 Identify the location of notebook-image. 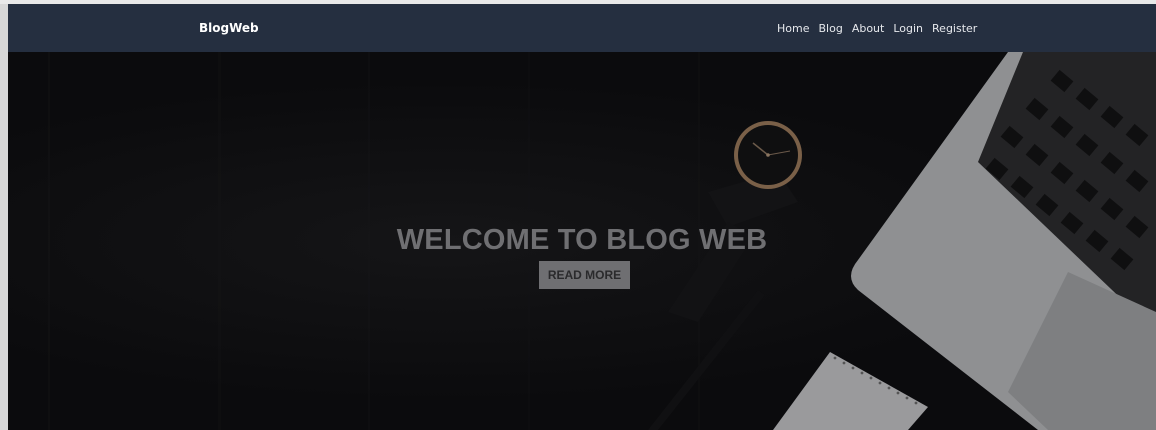
(850, 391).